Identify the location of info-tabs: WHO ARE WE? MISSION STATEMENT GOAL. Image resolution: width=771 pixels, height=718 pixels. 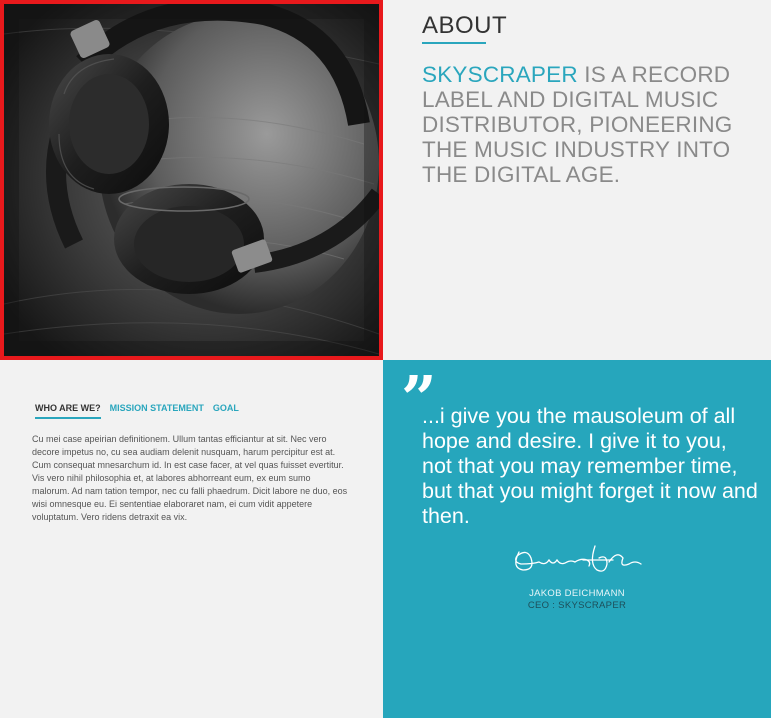
(137, 411).